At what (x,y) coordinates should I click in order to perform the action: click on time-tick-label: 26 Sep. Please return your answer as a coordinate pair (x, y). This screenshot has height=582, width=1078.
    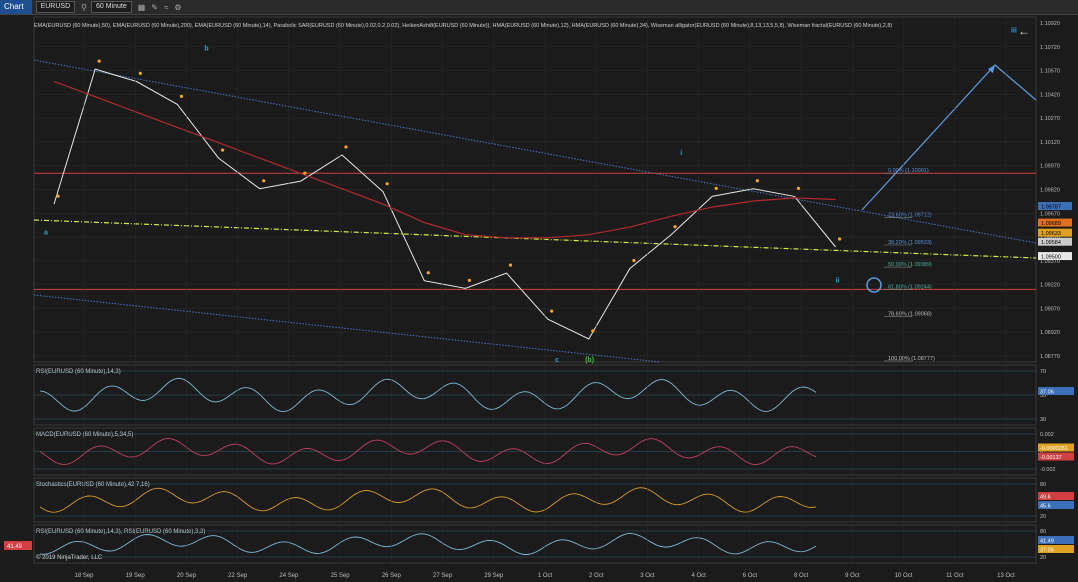
    Looking at the image, I should click on (392, 576).